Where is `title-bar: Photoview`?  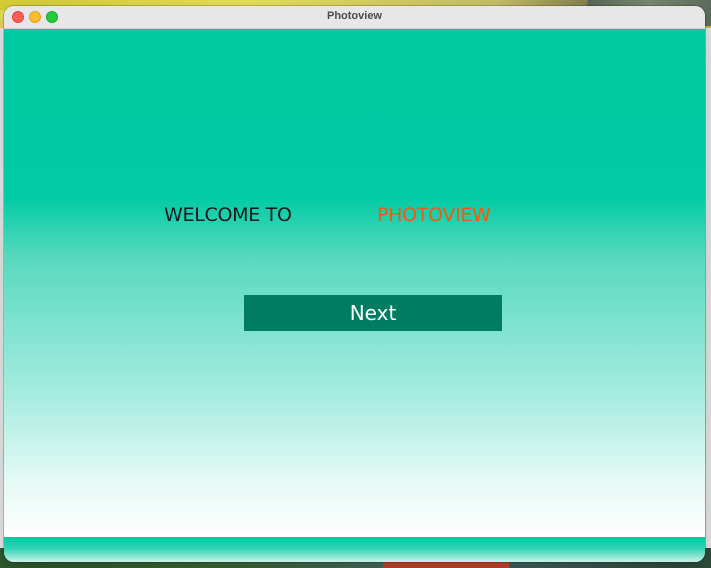 title-bar: Photoview is located at coordinates (354, 17).